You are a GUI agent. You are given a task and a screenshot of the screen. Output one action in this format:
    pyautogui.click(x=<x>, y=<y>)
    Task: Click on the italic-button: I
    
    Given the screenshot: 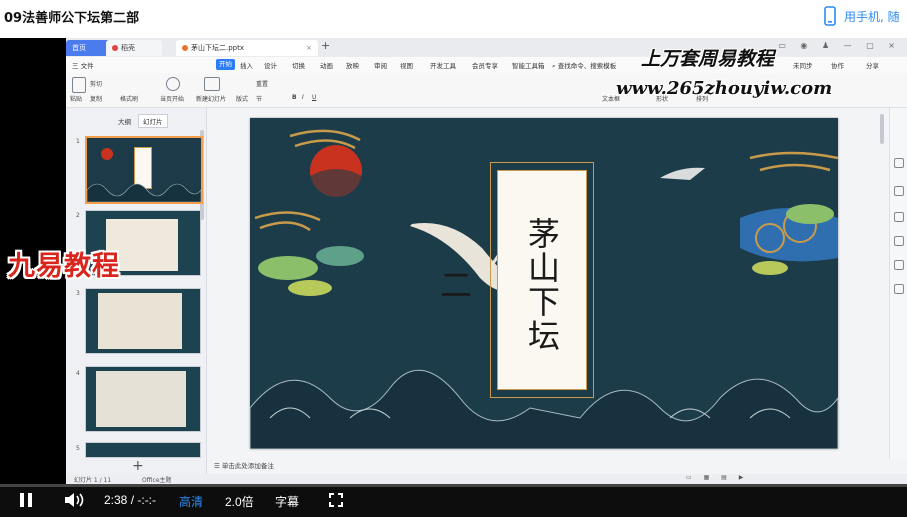 What is the action you would take?
    pyautogui.click(x=303, y=97)
    